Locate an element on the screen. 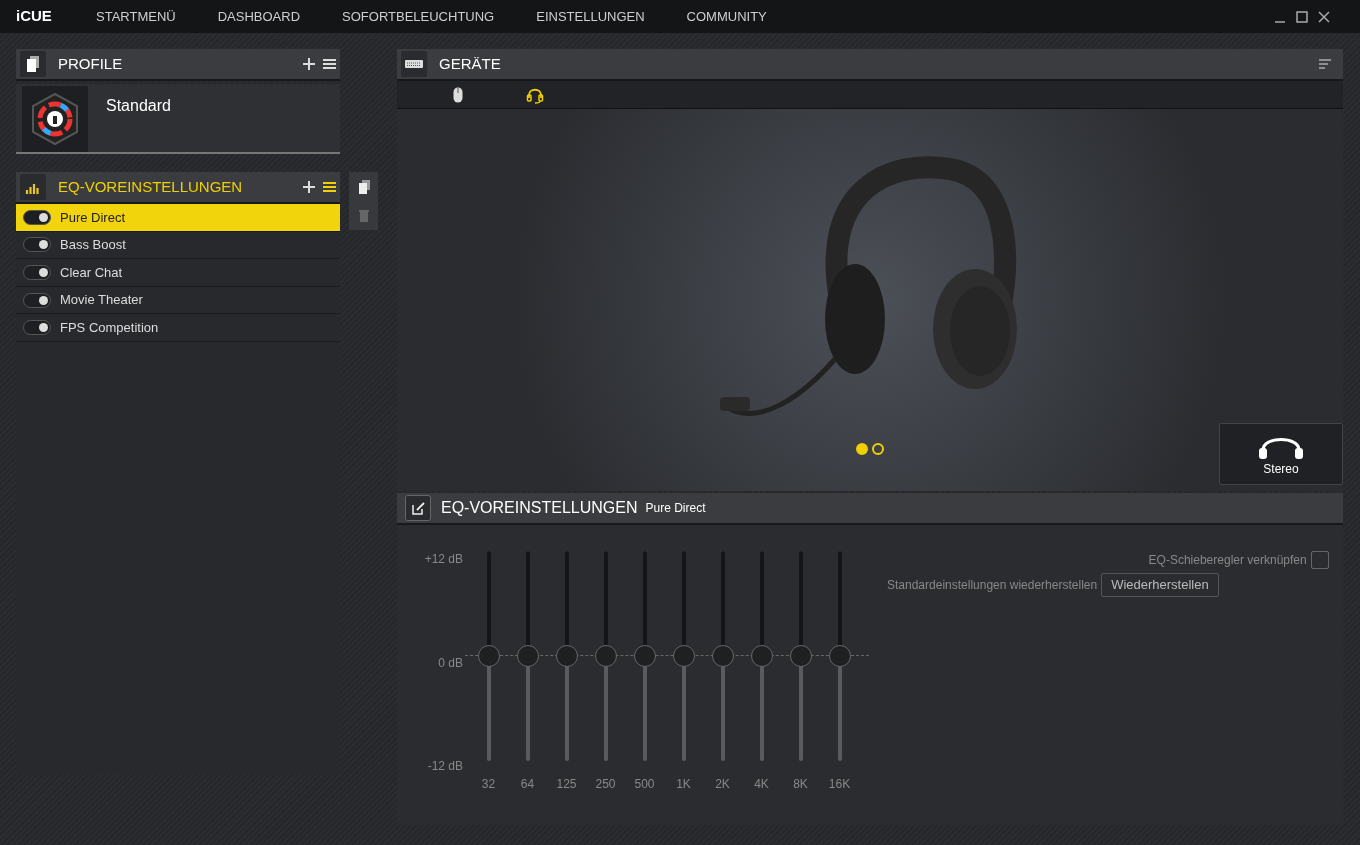 The image size is (1360, 845). audio-mode-button: Stereo is located at coordinates (1281, 454).